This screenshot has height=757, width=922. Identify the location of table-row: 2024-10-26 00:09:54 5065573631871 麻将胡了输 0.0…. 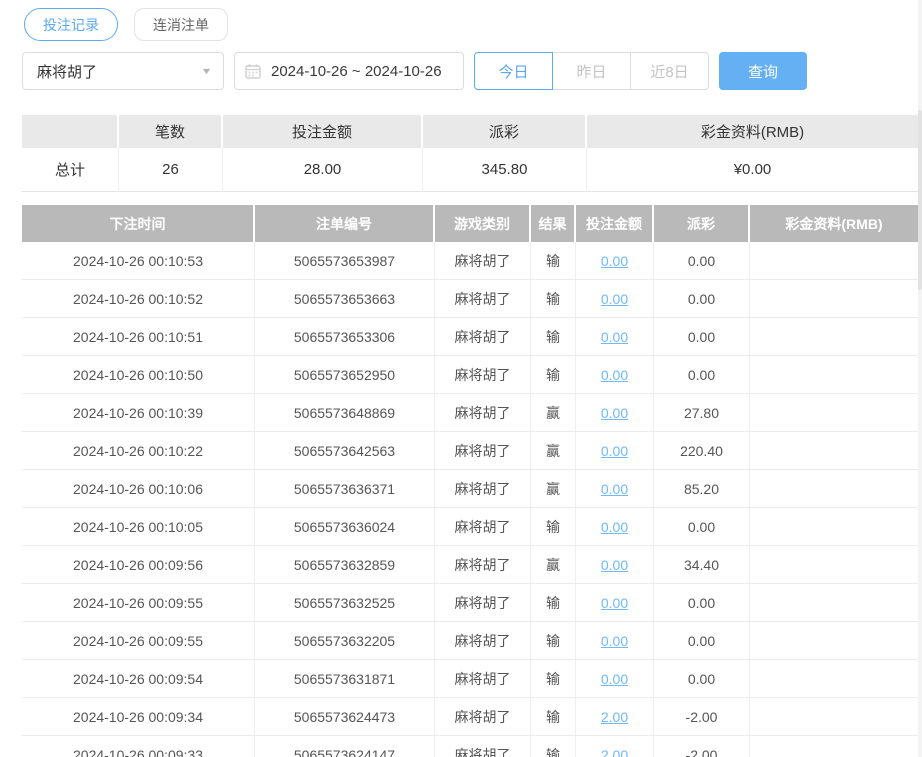
(470, 679).